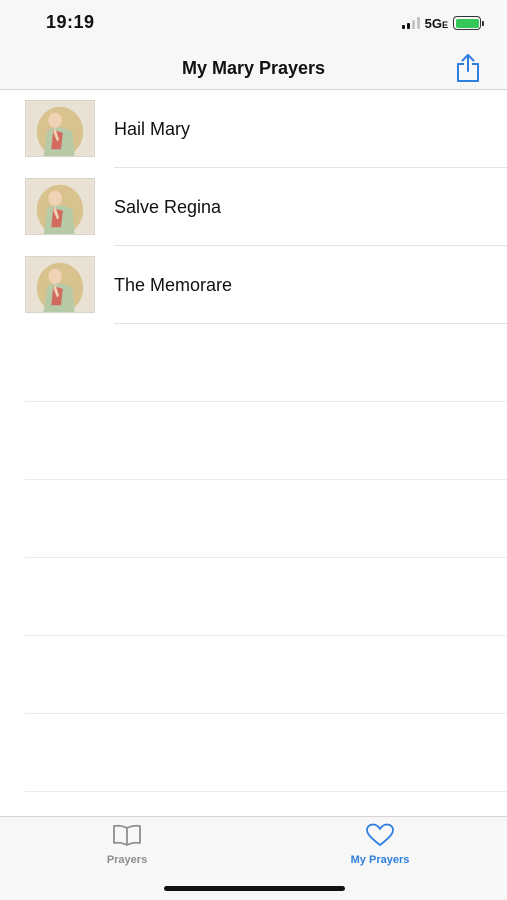 The height and width of the screenshot is (900, 507). I want to click on tab-my-prayers: My Prayers, so click(380, 848).